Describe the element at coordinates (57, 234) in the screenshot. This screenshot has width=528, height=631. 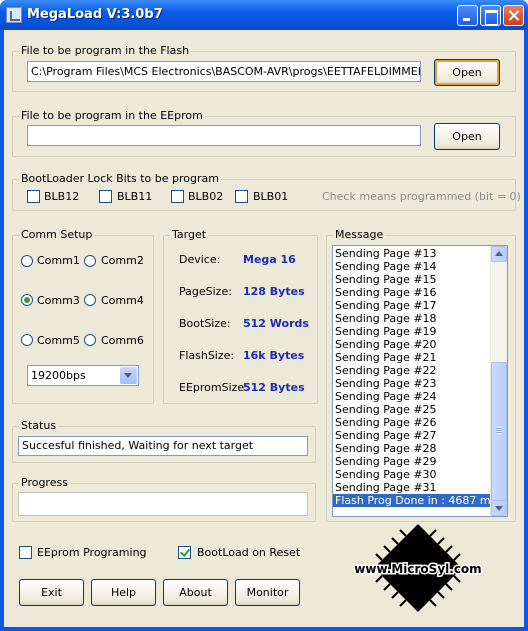
I see `comm-group-label: Comm Setup` at that location.